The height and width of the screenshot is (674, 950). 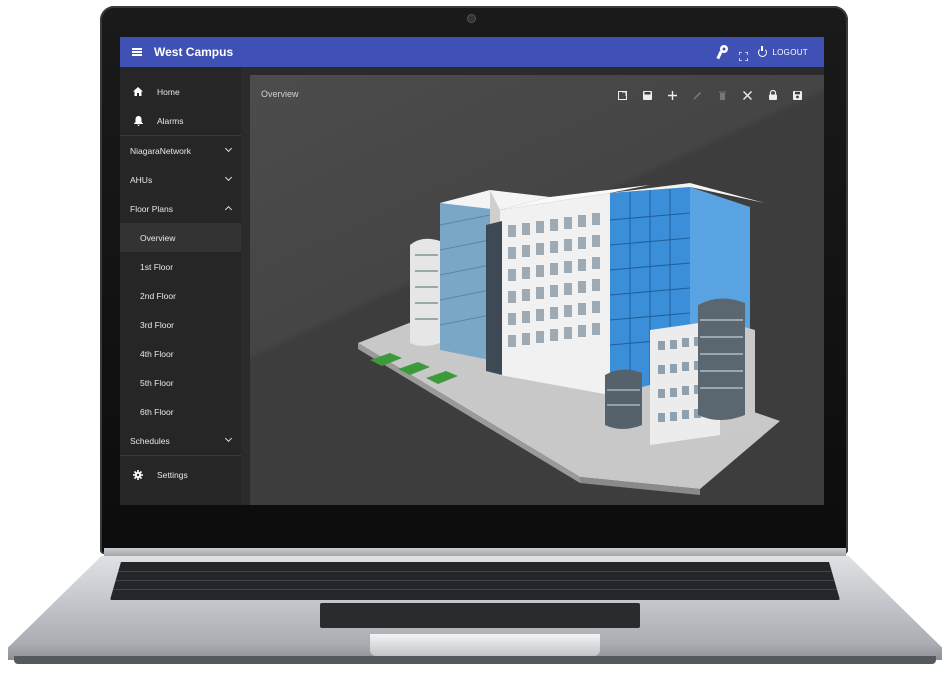 What do you see at coordinates (158, 237) in the screenshot?
I see `sidebar-item-label: Overview` at bounding box center [158, 237].